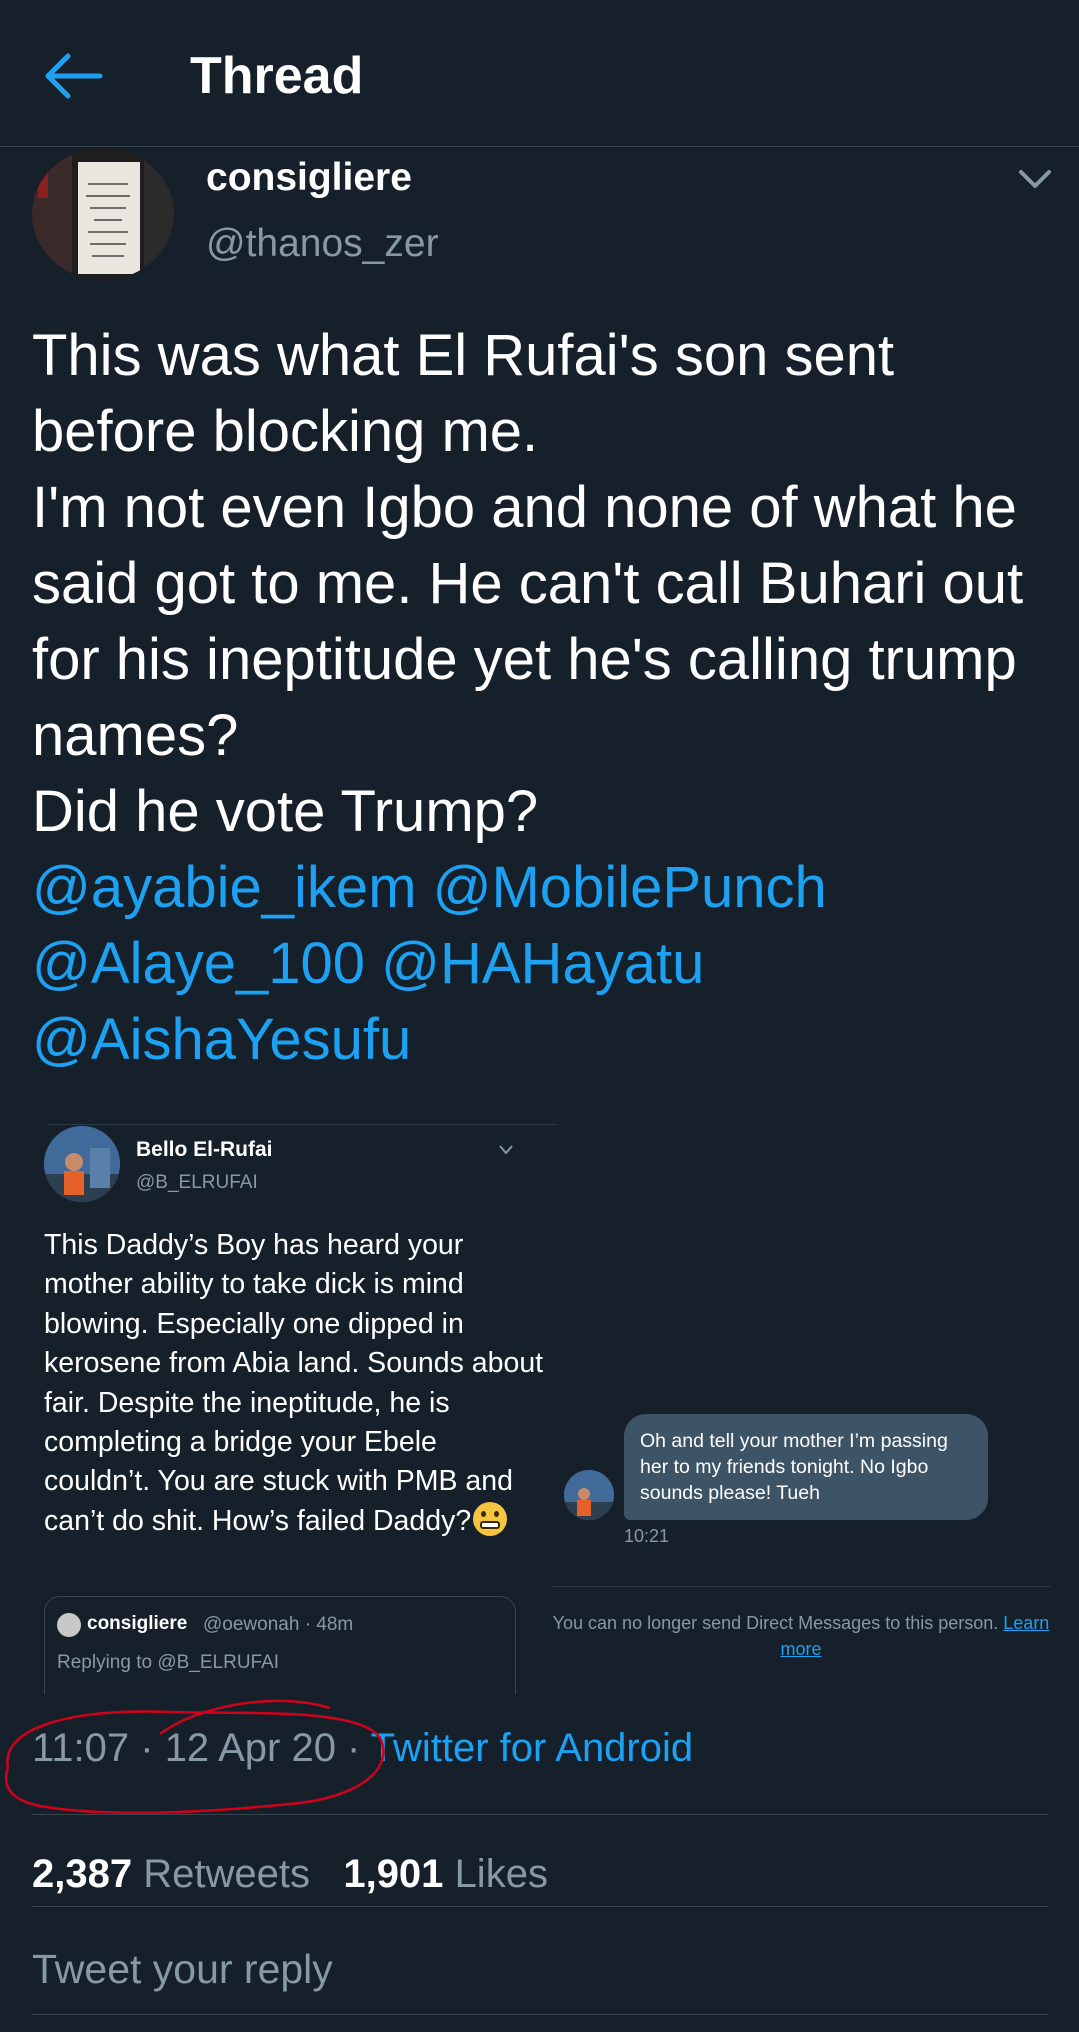 This screenshot has height=2032, width=1079. What do you see at coordinates (445, 1874) in the screenshot?
I see `likes-stat: 1,901 Likes` at bounding box center [445, 1874].